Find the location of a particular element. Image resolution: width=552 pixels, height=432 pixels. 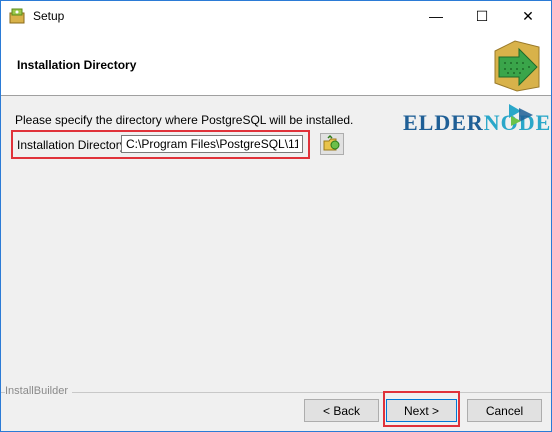

directory-label: Installation Directory is located at coordinates (71, 145).